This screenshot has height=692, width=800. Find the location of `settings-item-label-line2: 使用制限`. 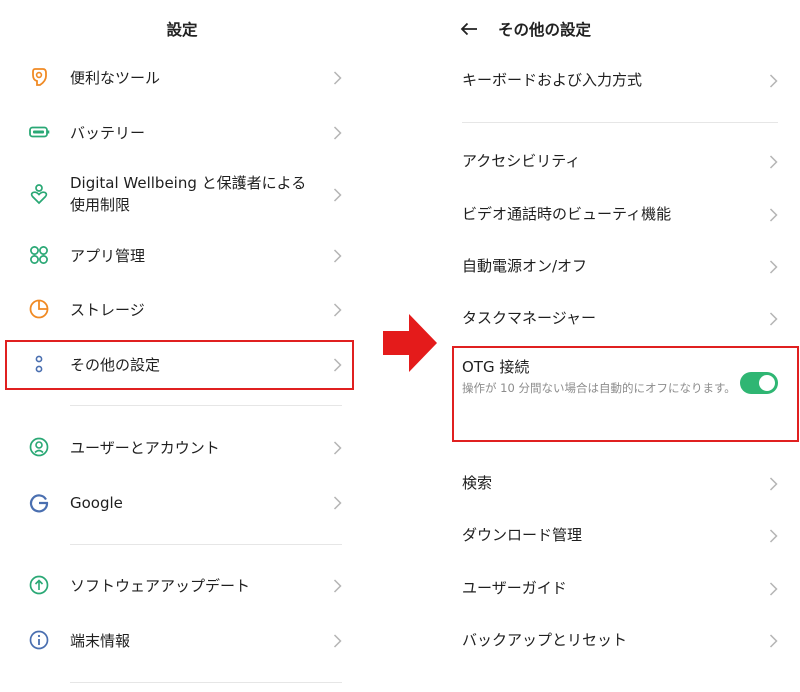

settings-item-label-line2: 使用制限 is located at coordinates (100, 205).